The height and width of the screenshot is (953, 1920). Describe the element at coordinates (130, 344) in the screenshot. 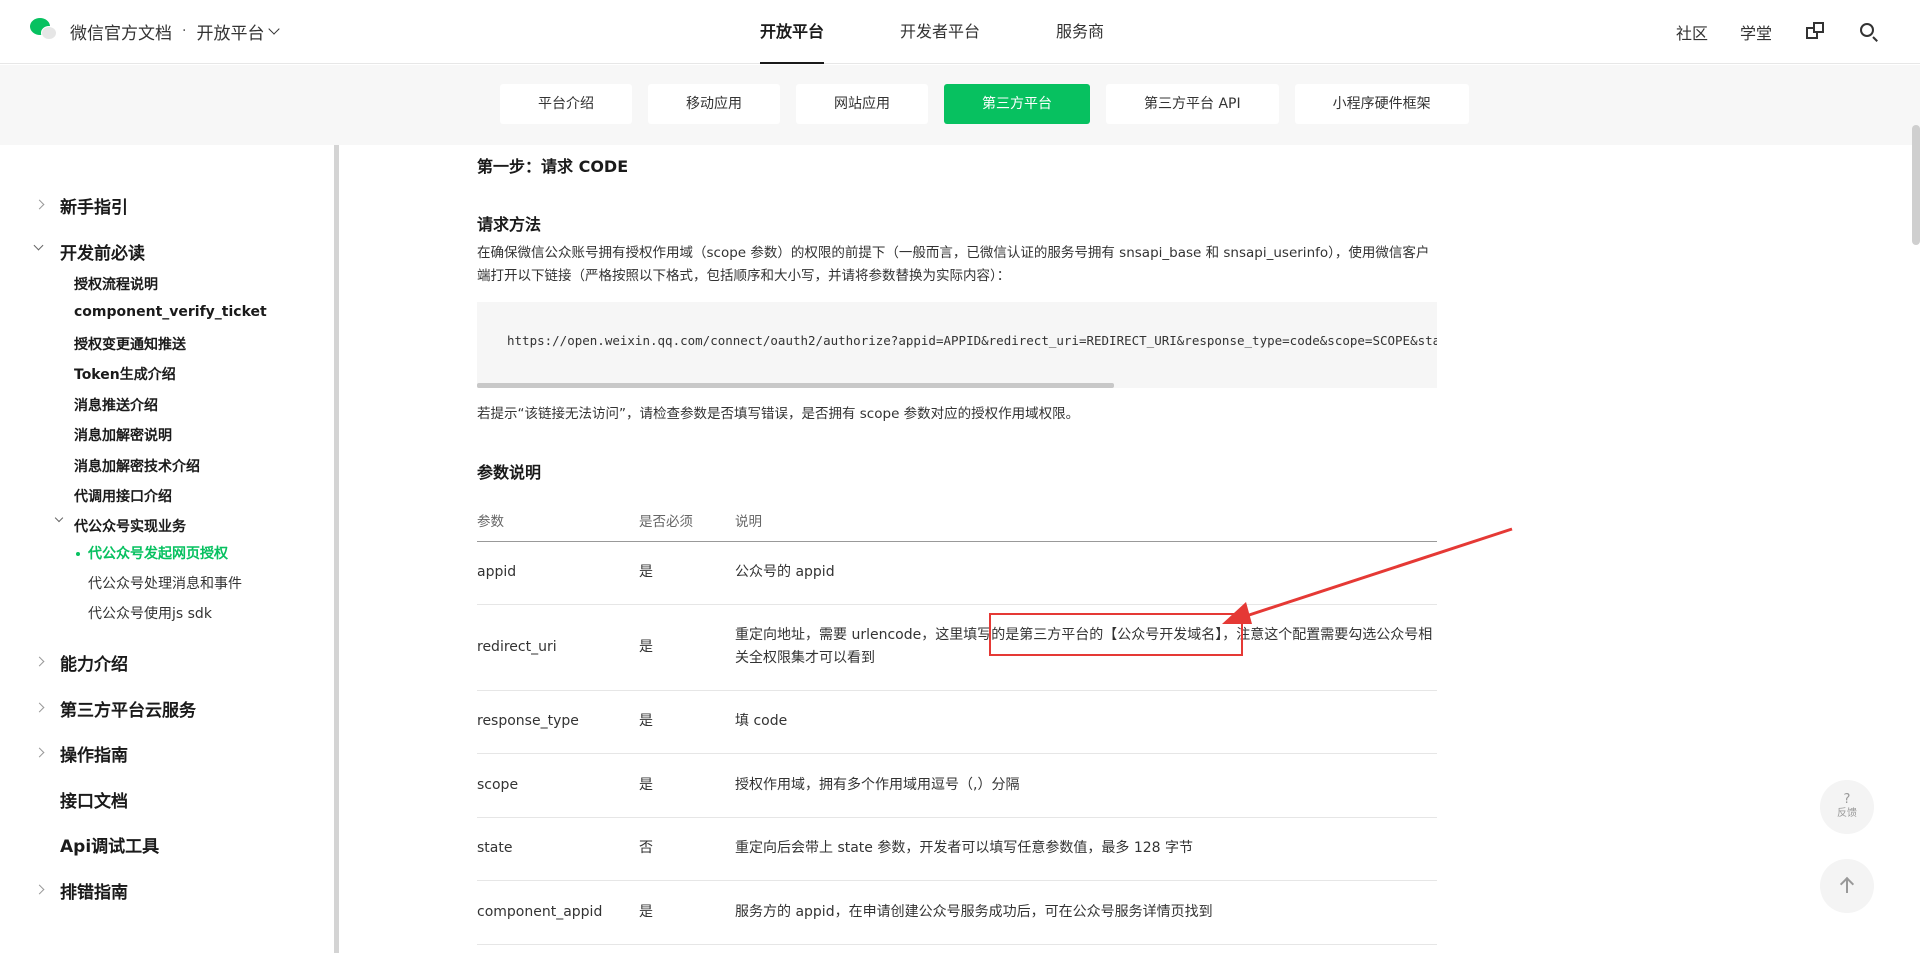

I see `sidebar-item-auth-change-notify: 授权变更通知推送` at that location.